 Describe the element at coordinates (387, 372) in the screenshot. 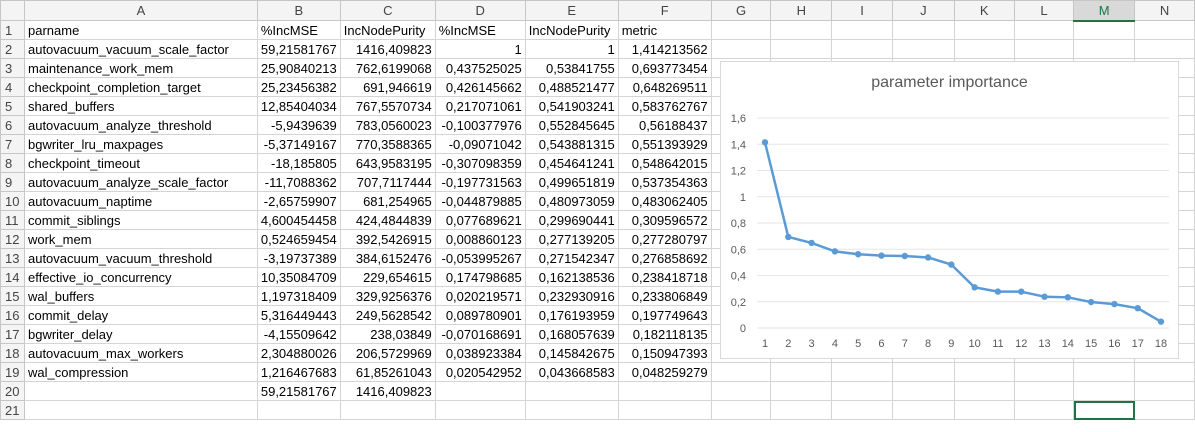

I see `cell-c19: 61,85261043` at that location.